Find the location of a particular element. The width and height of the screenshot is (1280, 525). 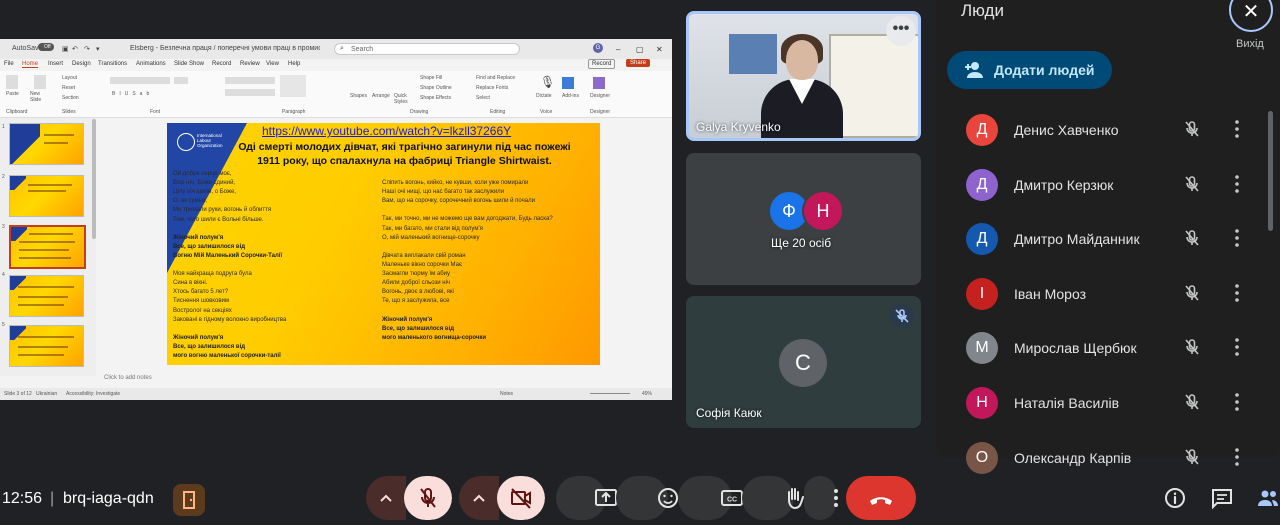

font-family-select is located at coordinates (140, 80).